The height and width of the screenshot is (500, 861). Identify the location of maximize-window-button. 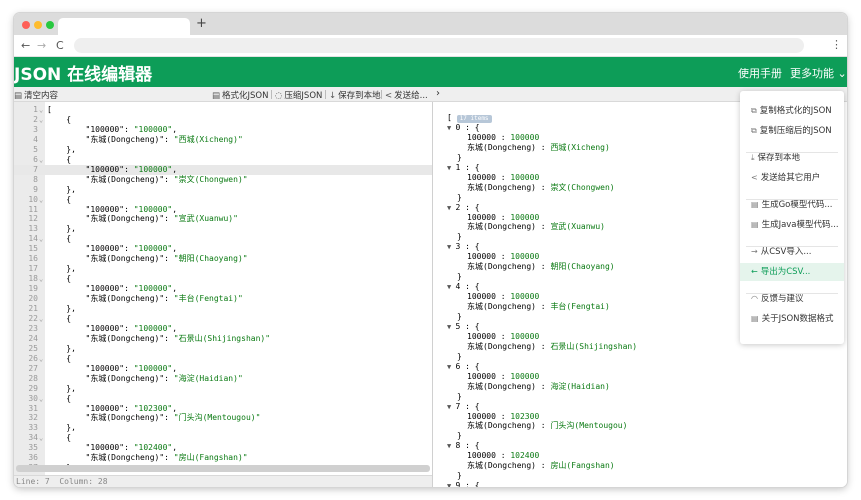
(50, 25).